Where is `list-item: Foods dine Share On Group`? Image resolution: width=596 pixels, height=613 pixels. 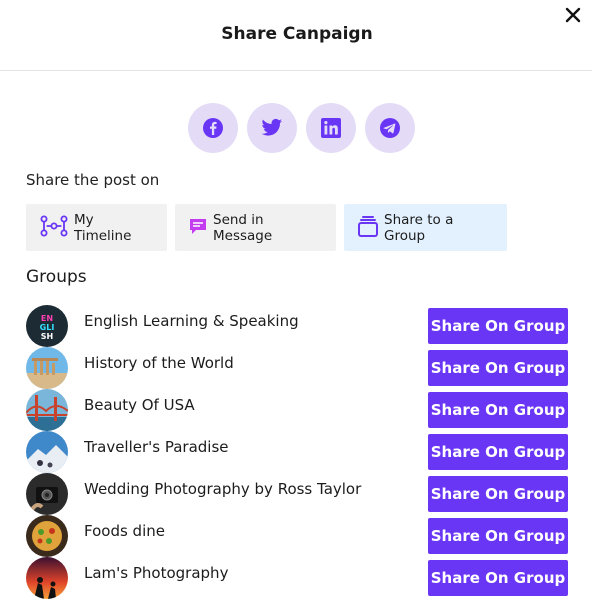 list-item: Foods dine Share On Group is located at coordinates (297, 536).